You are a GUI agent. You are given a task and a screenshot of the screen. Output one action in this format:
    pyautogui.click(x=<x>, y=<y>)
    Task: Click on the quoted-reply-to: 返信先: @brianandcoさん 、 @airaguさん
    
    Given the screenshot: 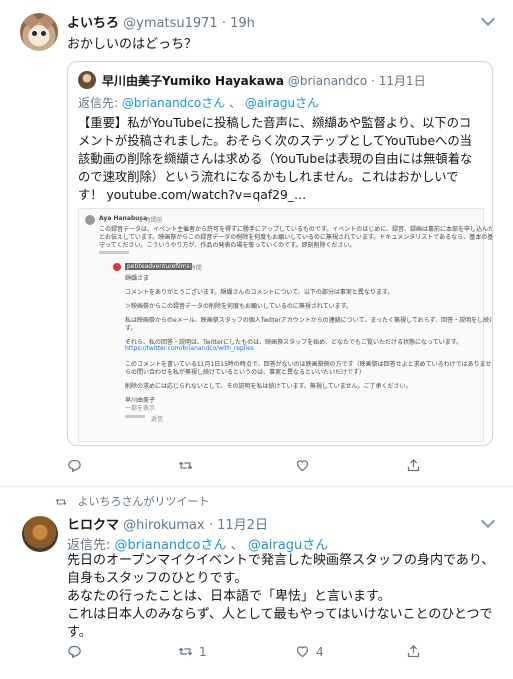 What is the action you would take?
    pyautogui.click(x=198, y=102)
    